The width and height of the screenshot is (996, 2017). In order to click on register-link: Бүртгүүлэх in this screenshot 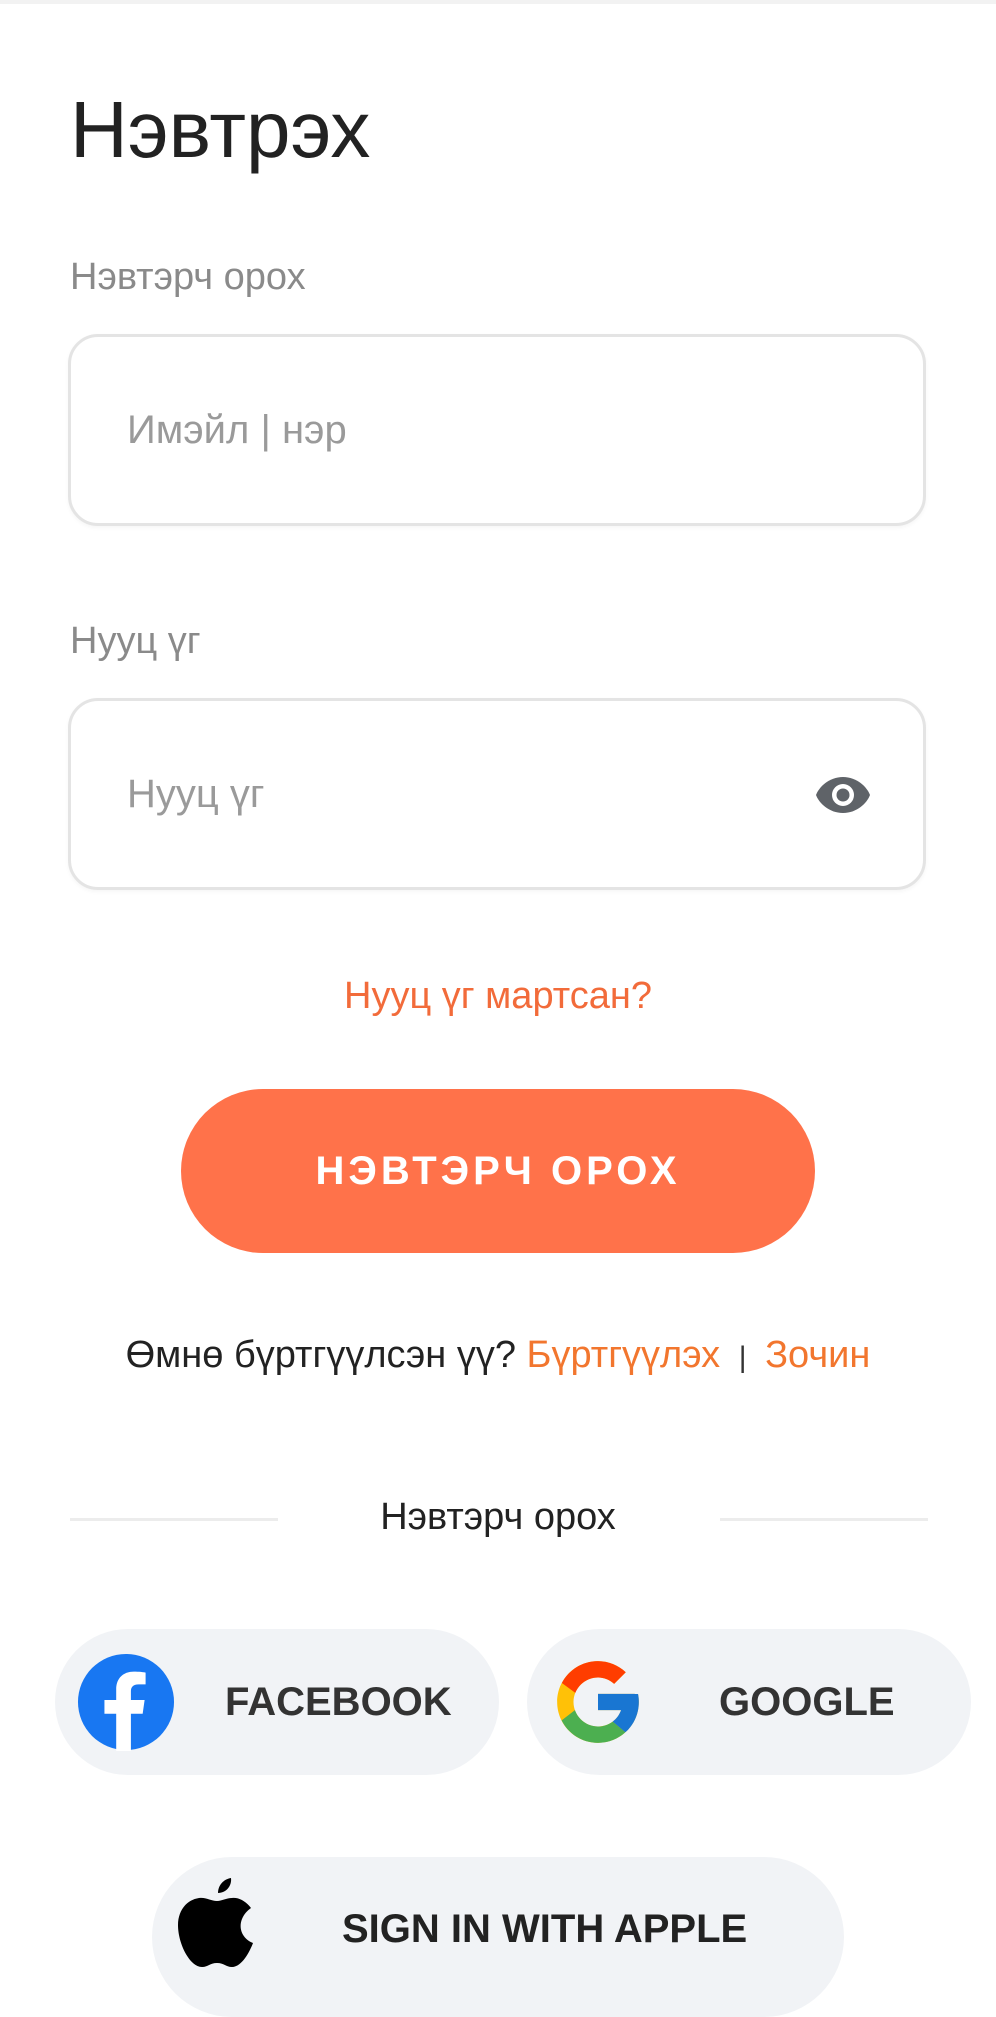, I will do `click(624, 1355)`.